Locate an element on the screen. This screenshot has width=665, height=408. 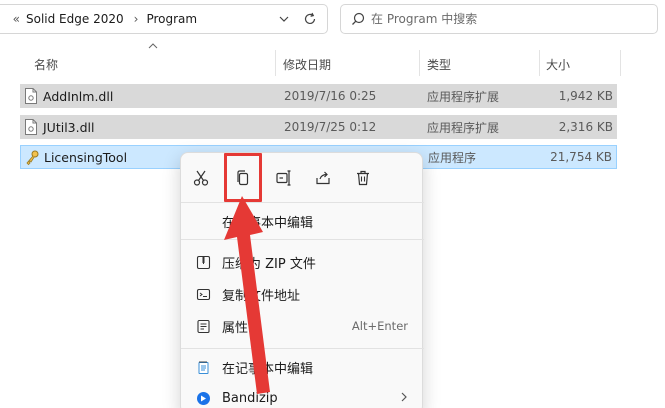
file-size: 2,316 KB is located at coordinates (585, 127).